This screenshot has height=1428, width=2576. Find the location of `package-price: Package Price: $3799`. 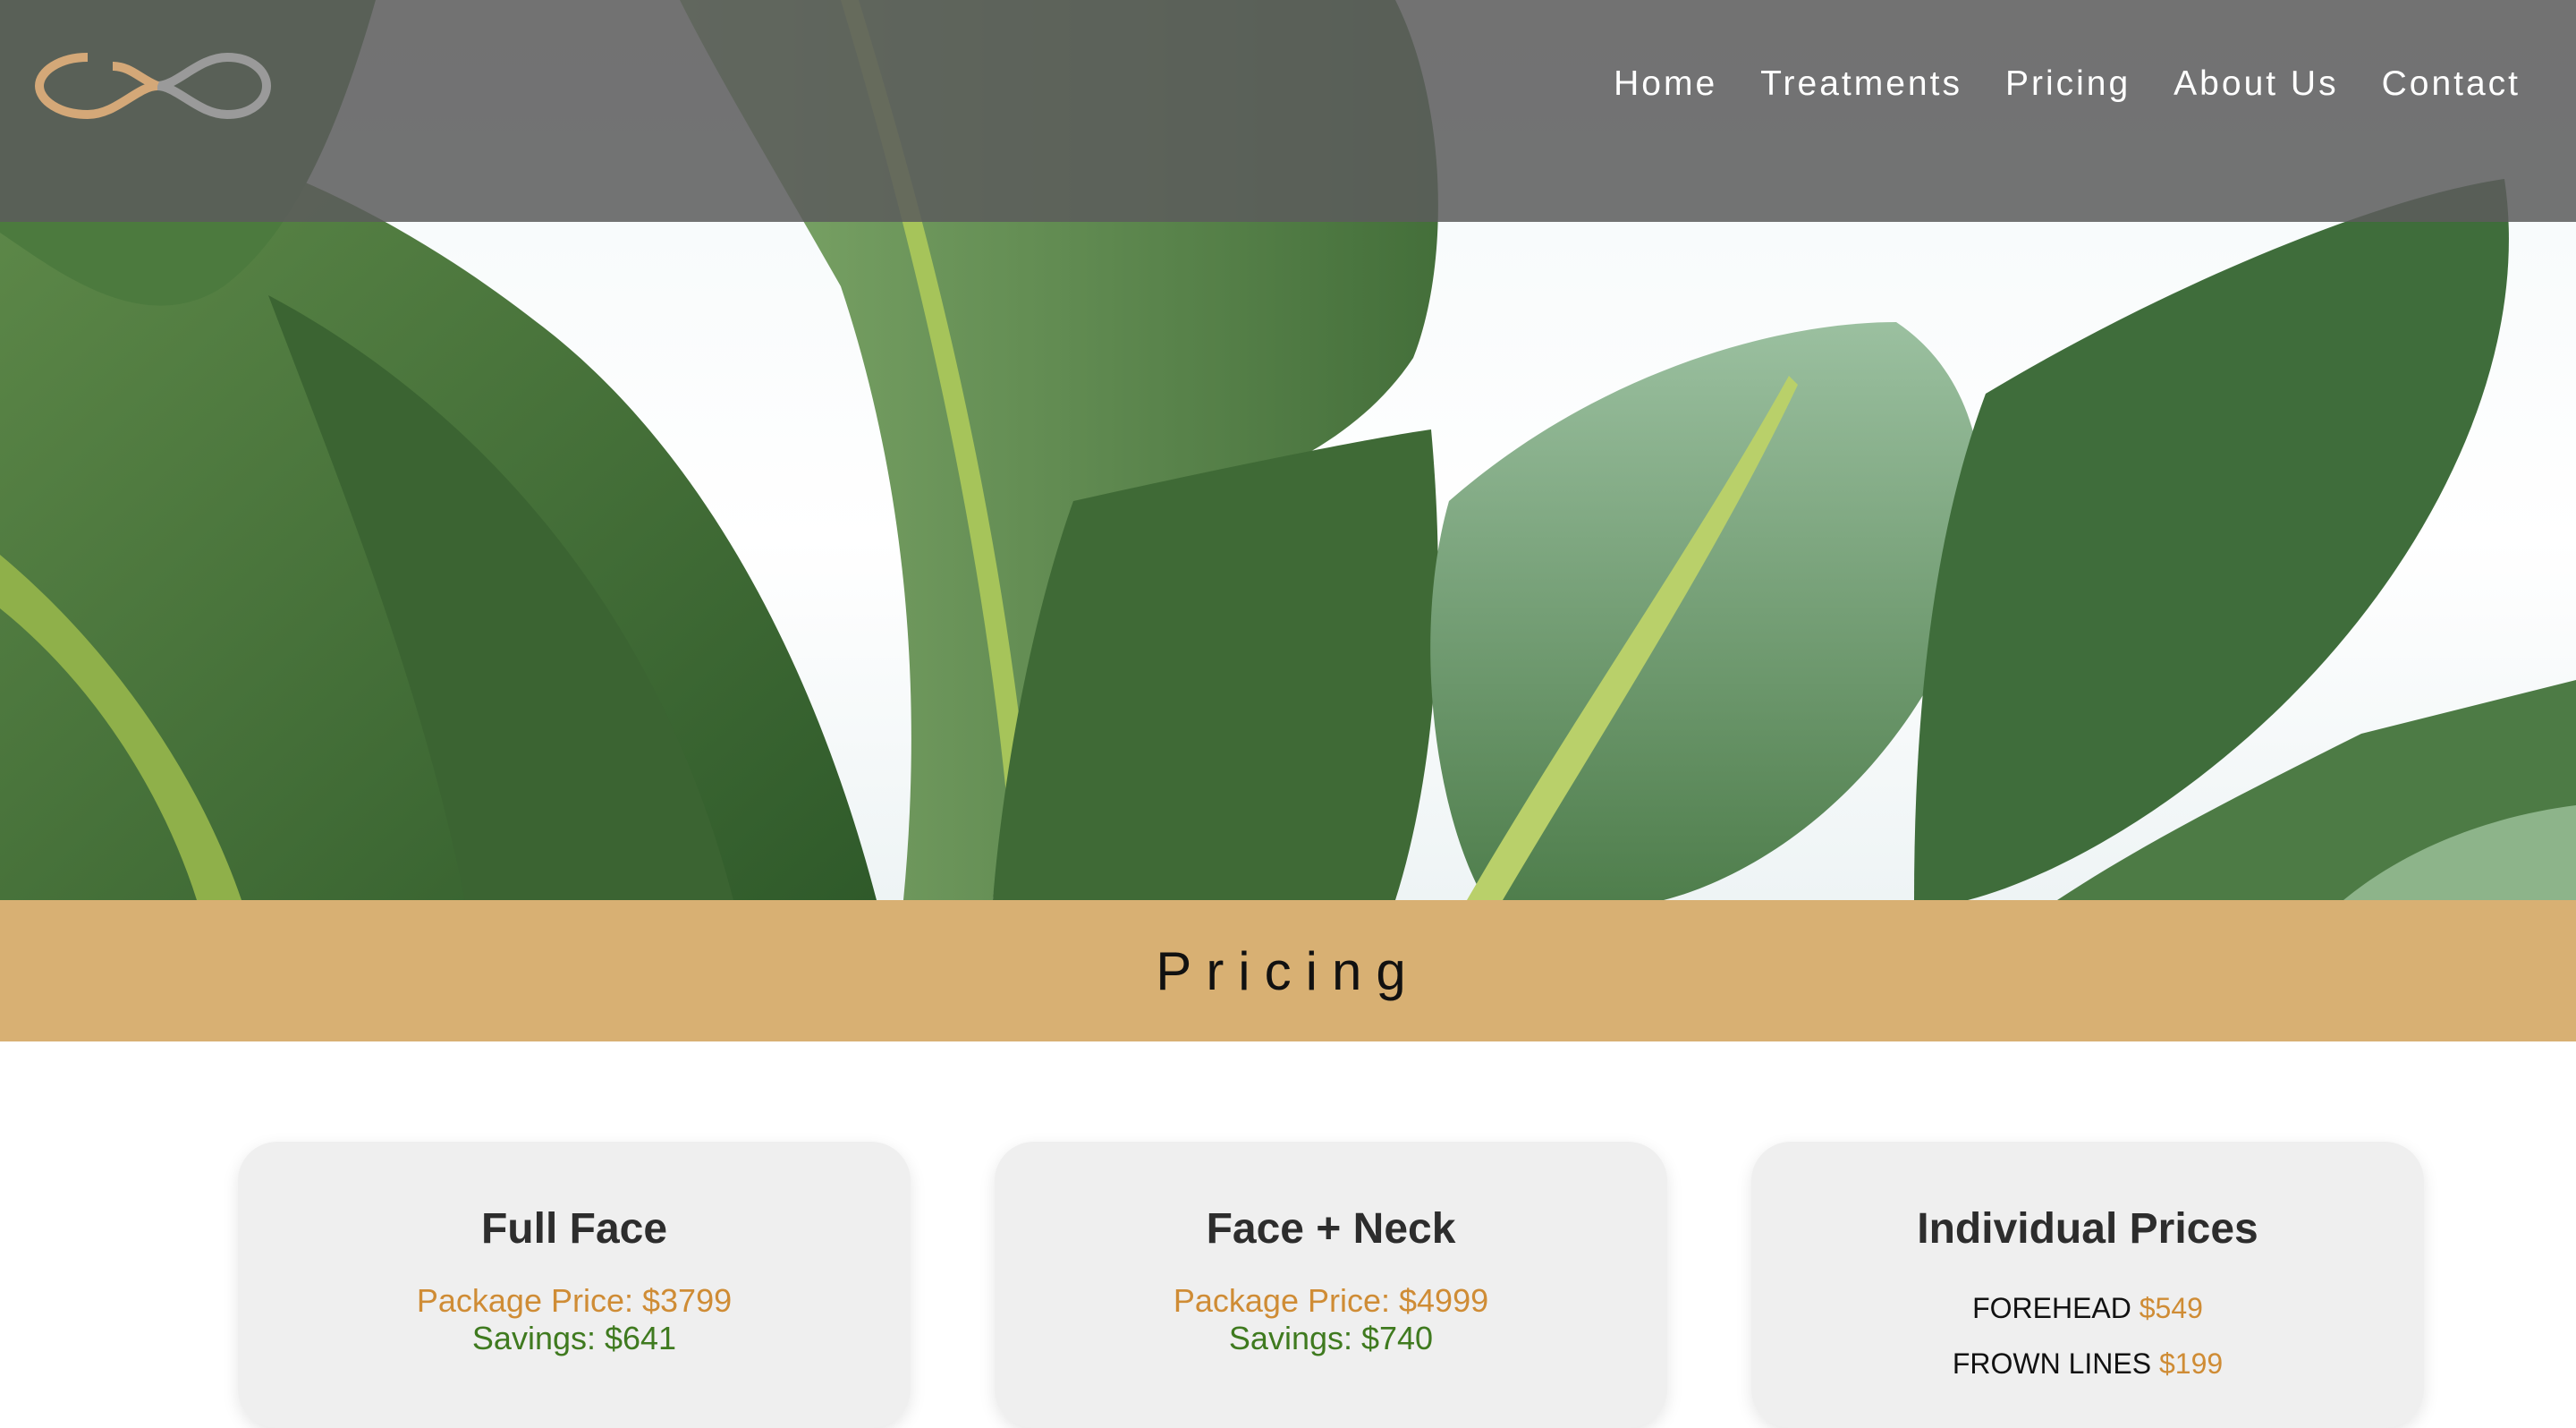

package-price: Package Price: $3799 is located at coordinates (574, 1300).